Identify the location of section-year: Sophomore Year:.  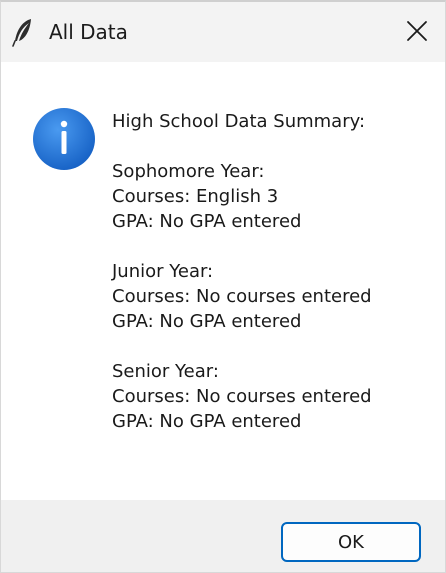
(188, 171).